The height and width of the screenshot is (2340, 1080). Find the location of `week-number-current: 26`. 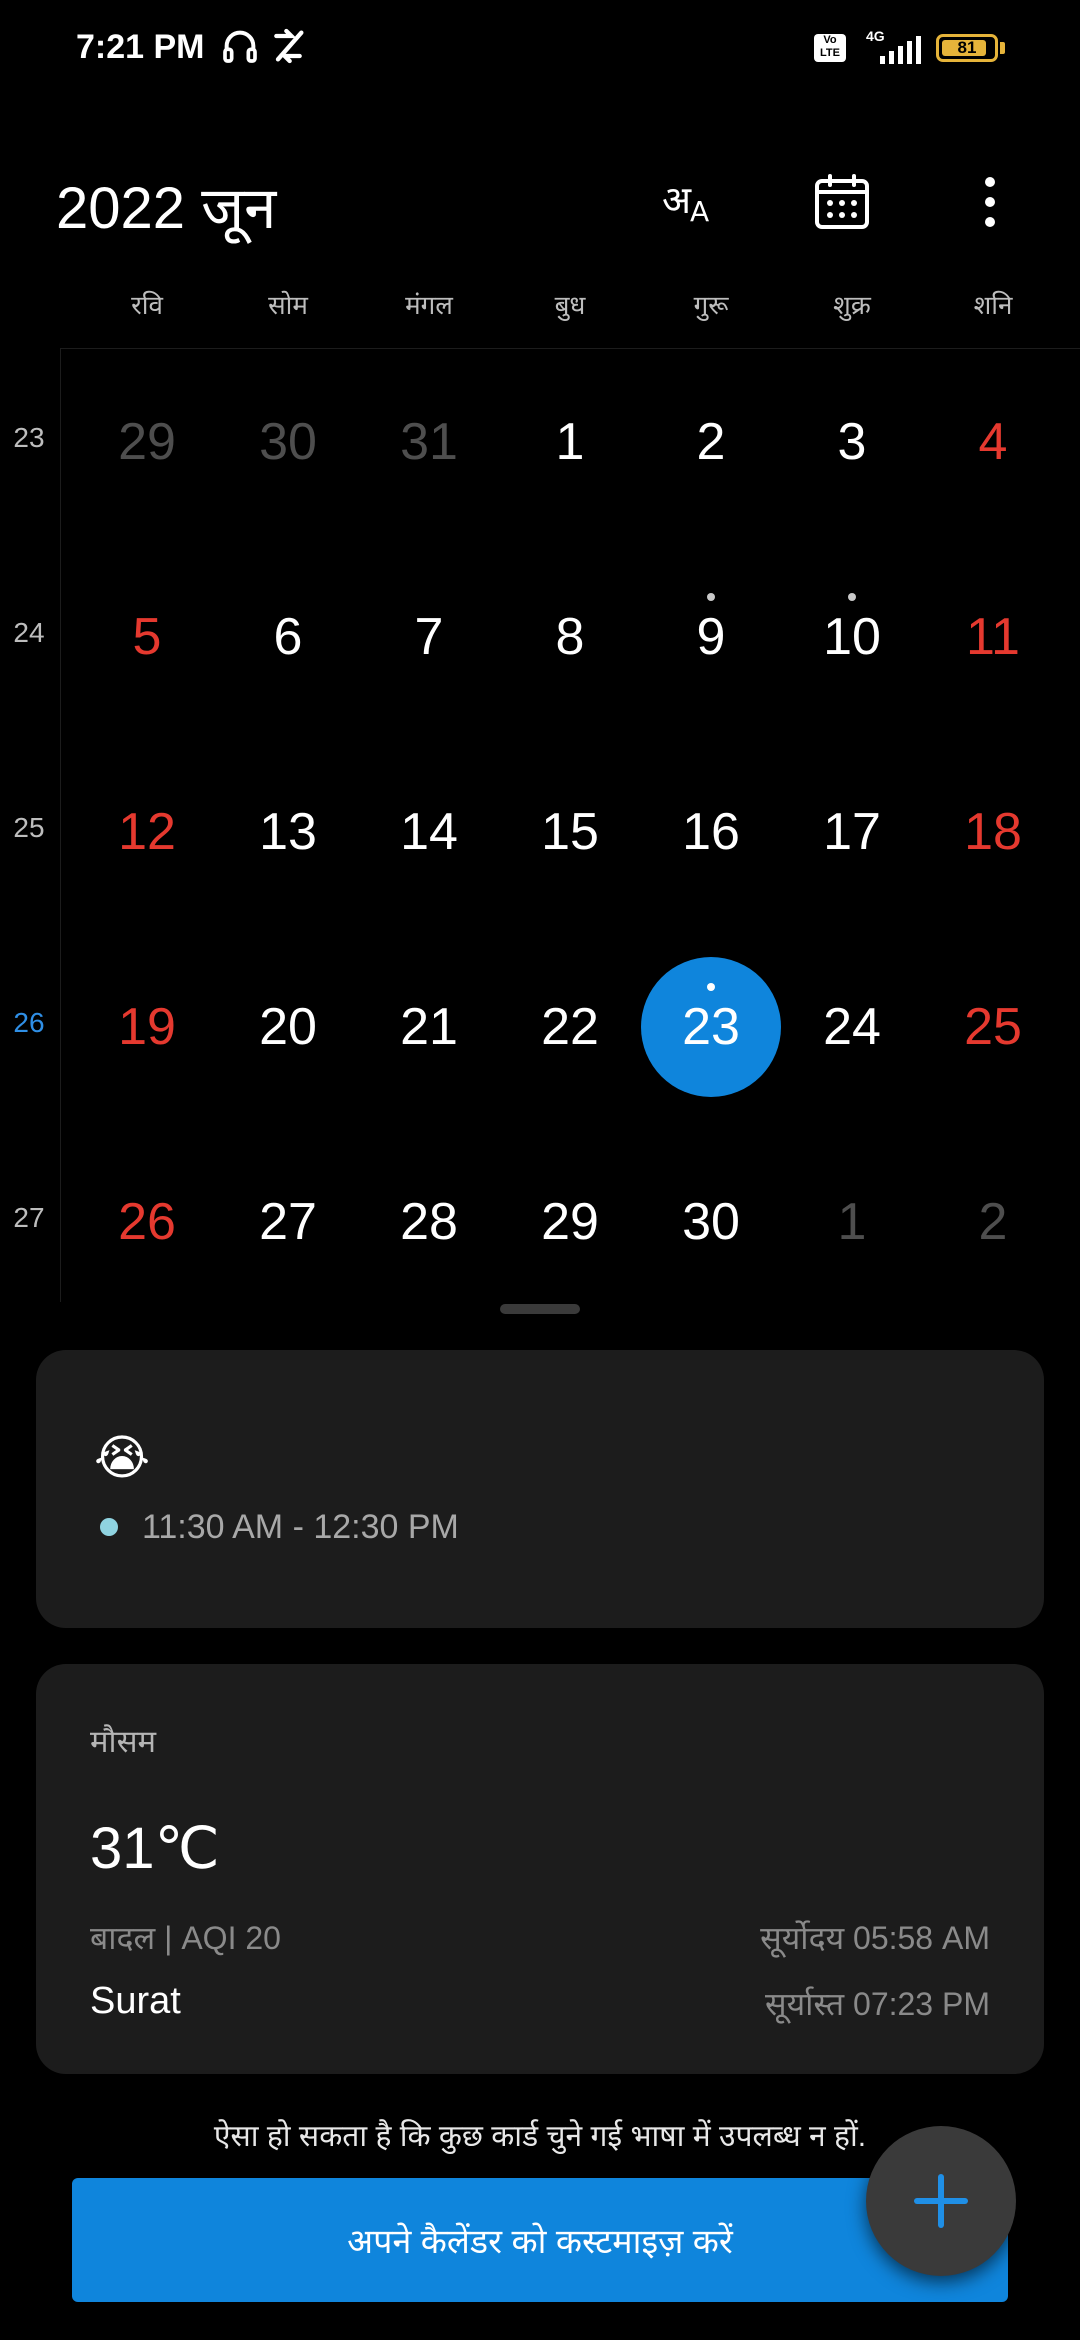

week-number-current: 26 is located at coordinates (29, 1022).